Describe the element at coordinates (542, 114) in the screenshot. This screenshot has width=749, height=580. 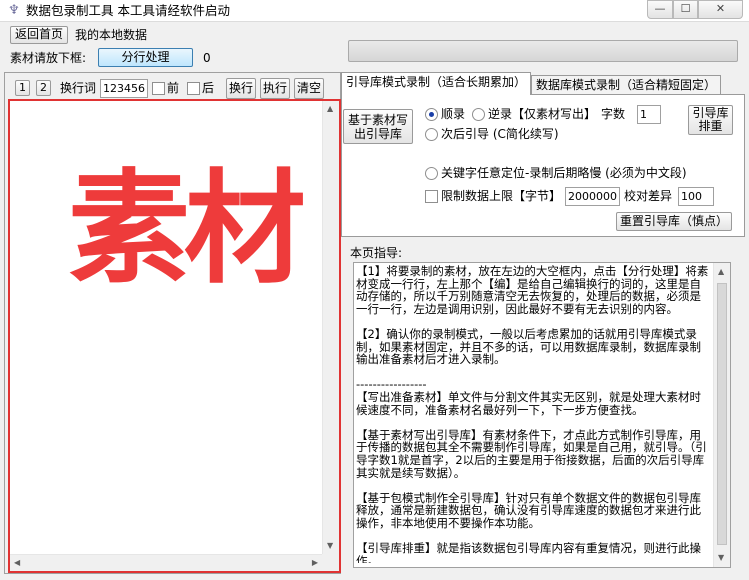
I see `order-reverse-label: 逆录【仅素材写出】` at that location.